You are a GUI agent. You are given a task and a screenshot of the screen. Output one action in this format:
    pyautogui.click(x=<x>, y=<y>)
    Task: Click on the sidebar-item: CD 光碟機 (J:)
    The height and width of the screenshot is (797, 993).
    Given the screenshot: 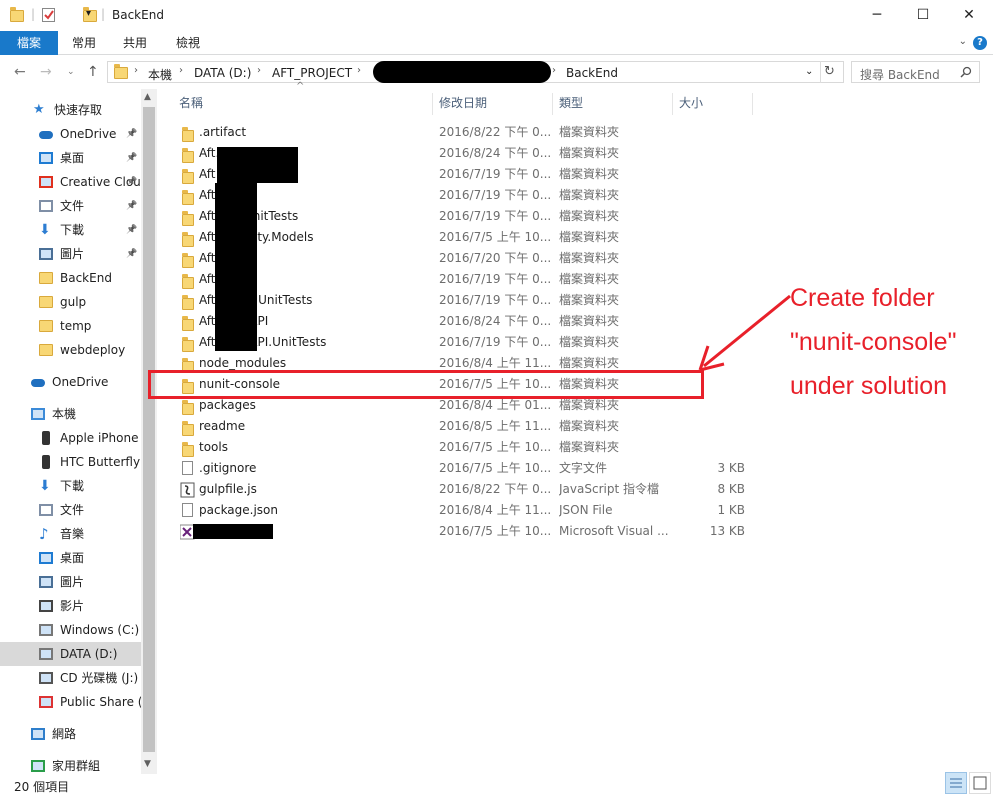 What is the action you would take?
    pyautogui.click(x=70, y=678)
    